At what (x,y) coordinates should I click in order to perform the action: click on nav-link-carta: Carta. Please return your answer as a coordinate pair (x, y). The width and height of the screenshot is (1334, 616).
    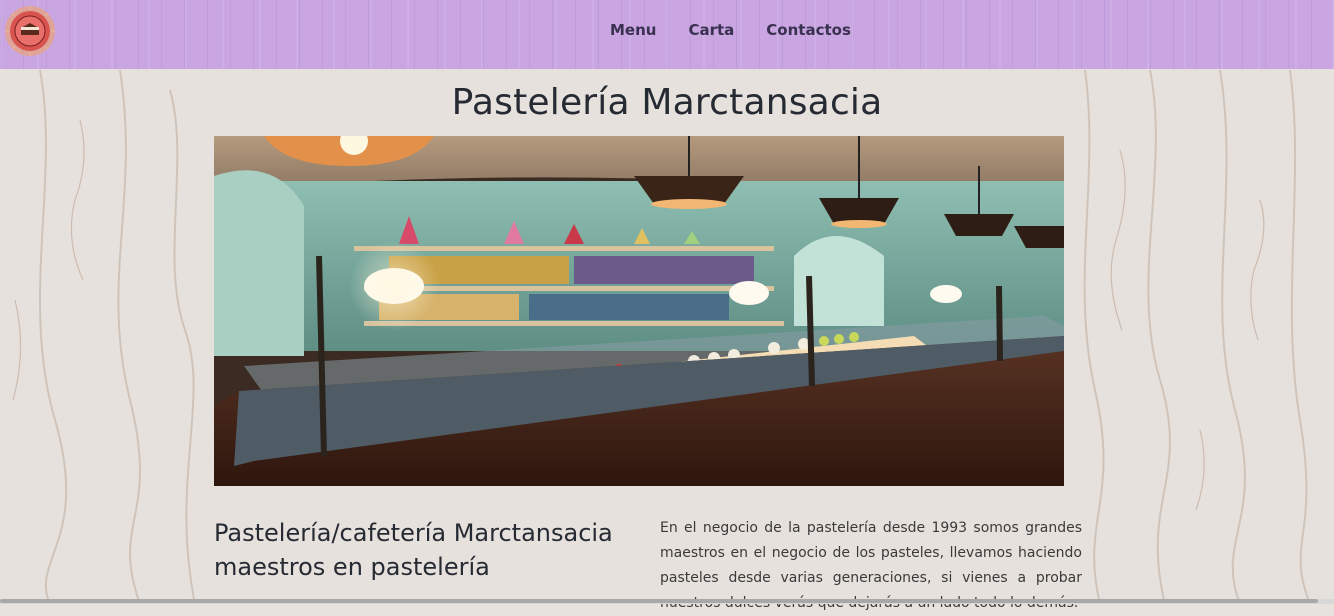
    Looking at the image, I should click on (711, 30).